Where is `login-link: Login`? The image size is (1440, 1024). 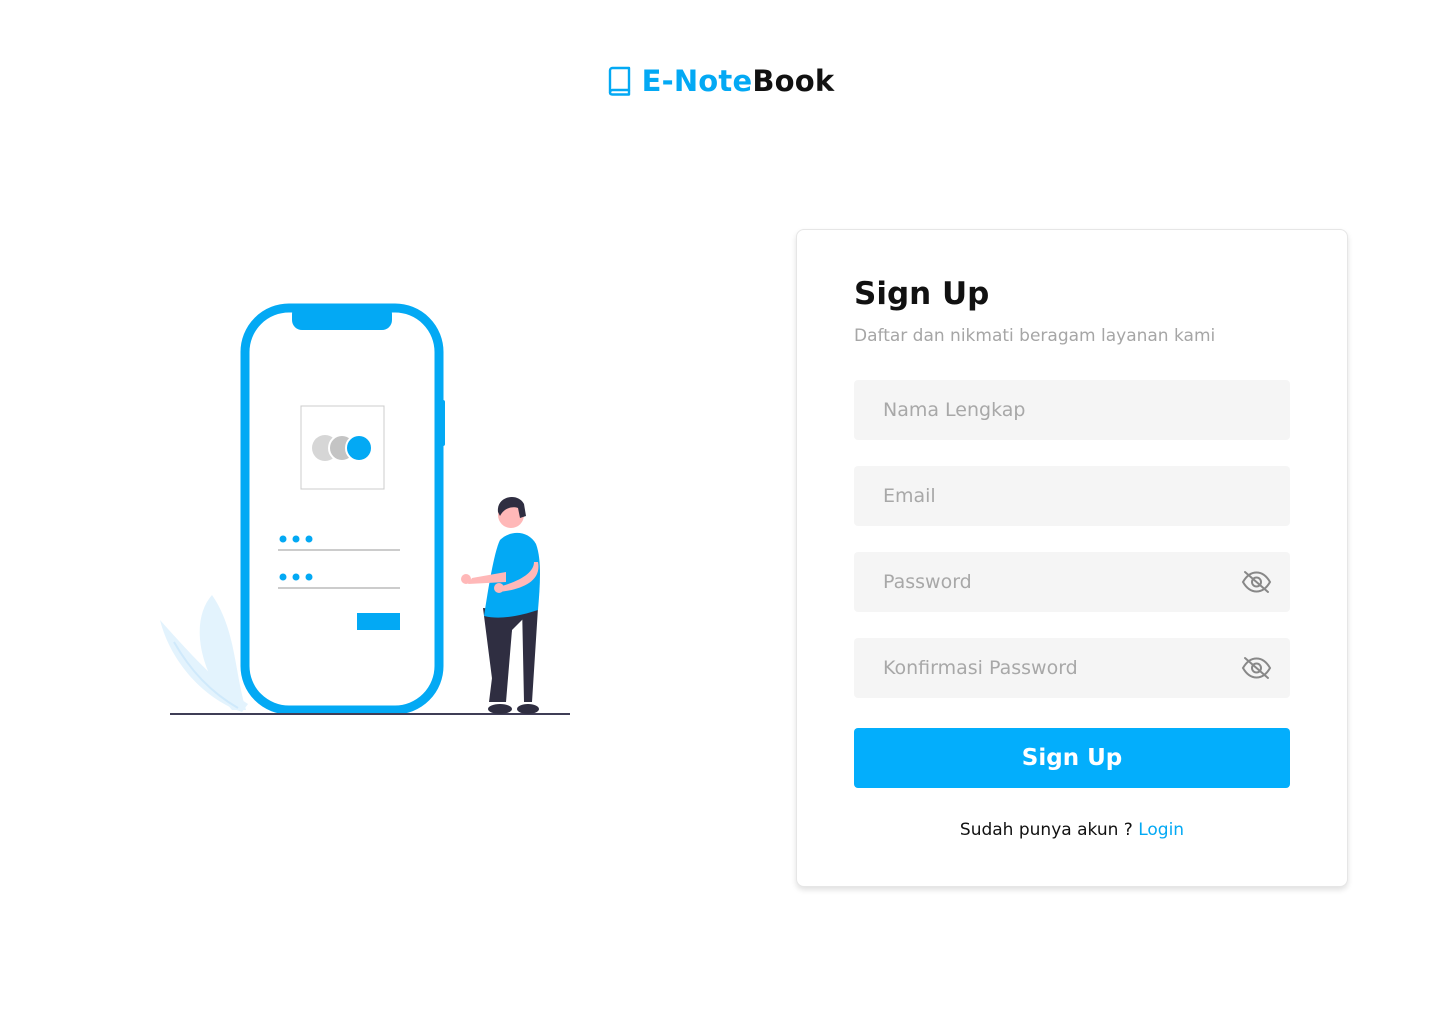
login-link: Login is located at coordinates (1161, 830).